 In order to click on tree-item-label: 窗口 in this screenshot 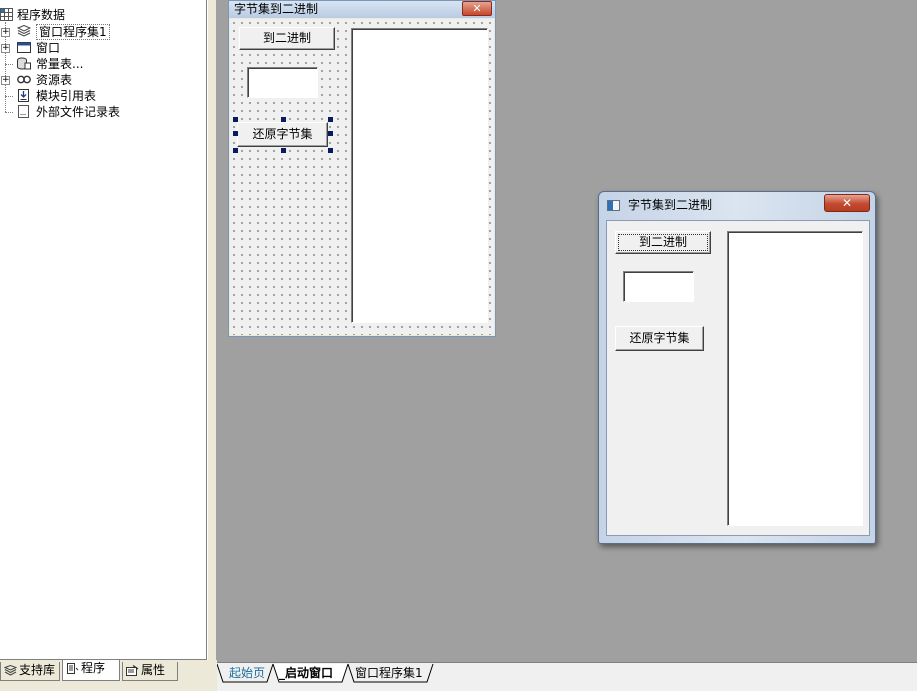, I will do `click(48, 48)`.